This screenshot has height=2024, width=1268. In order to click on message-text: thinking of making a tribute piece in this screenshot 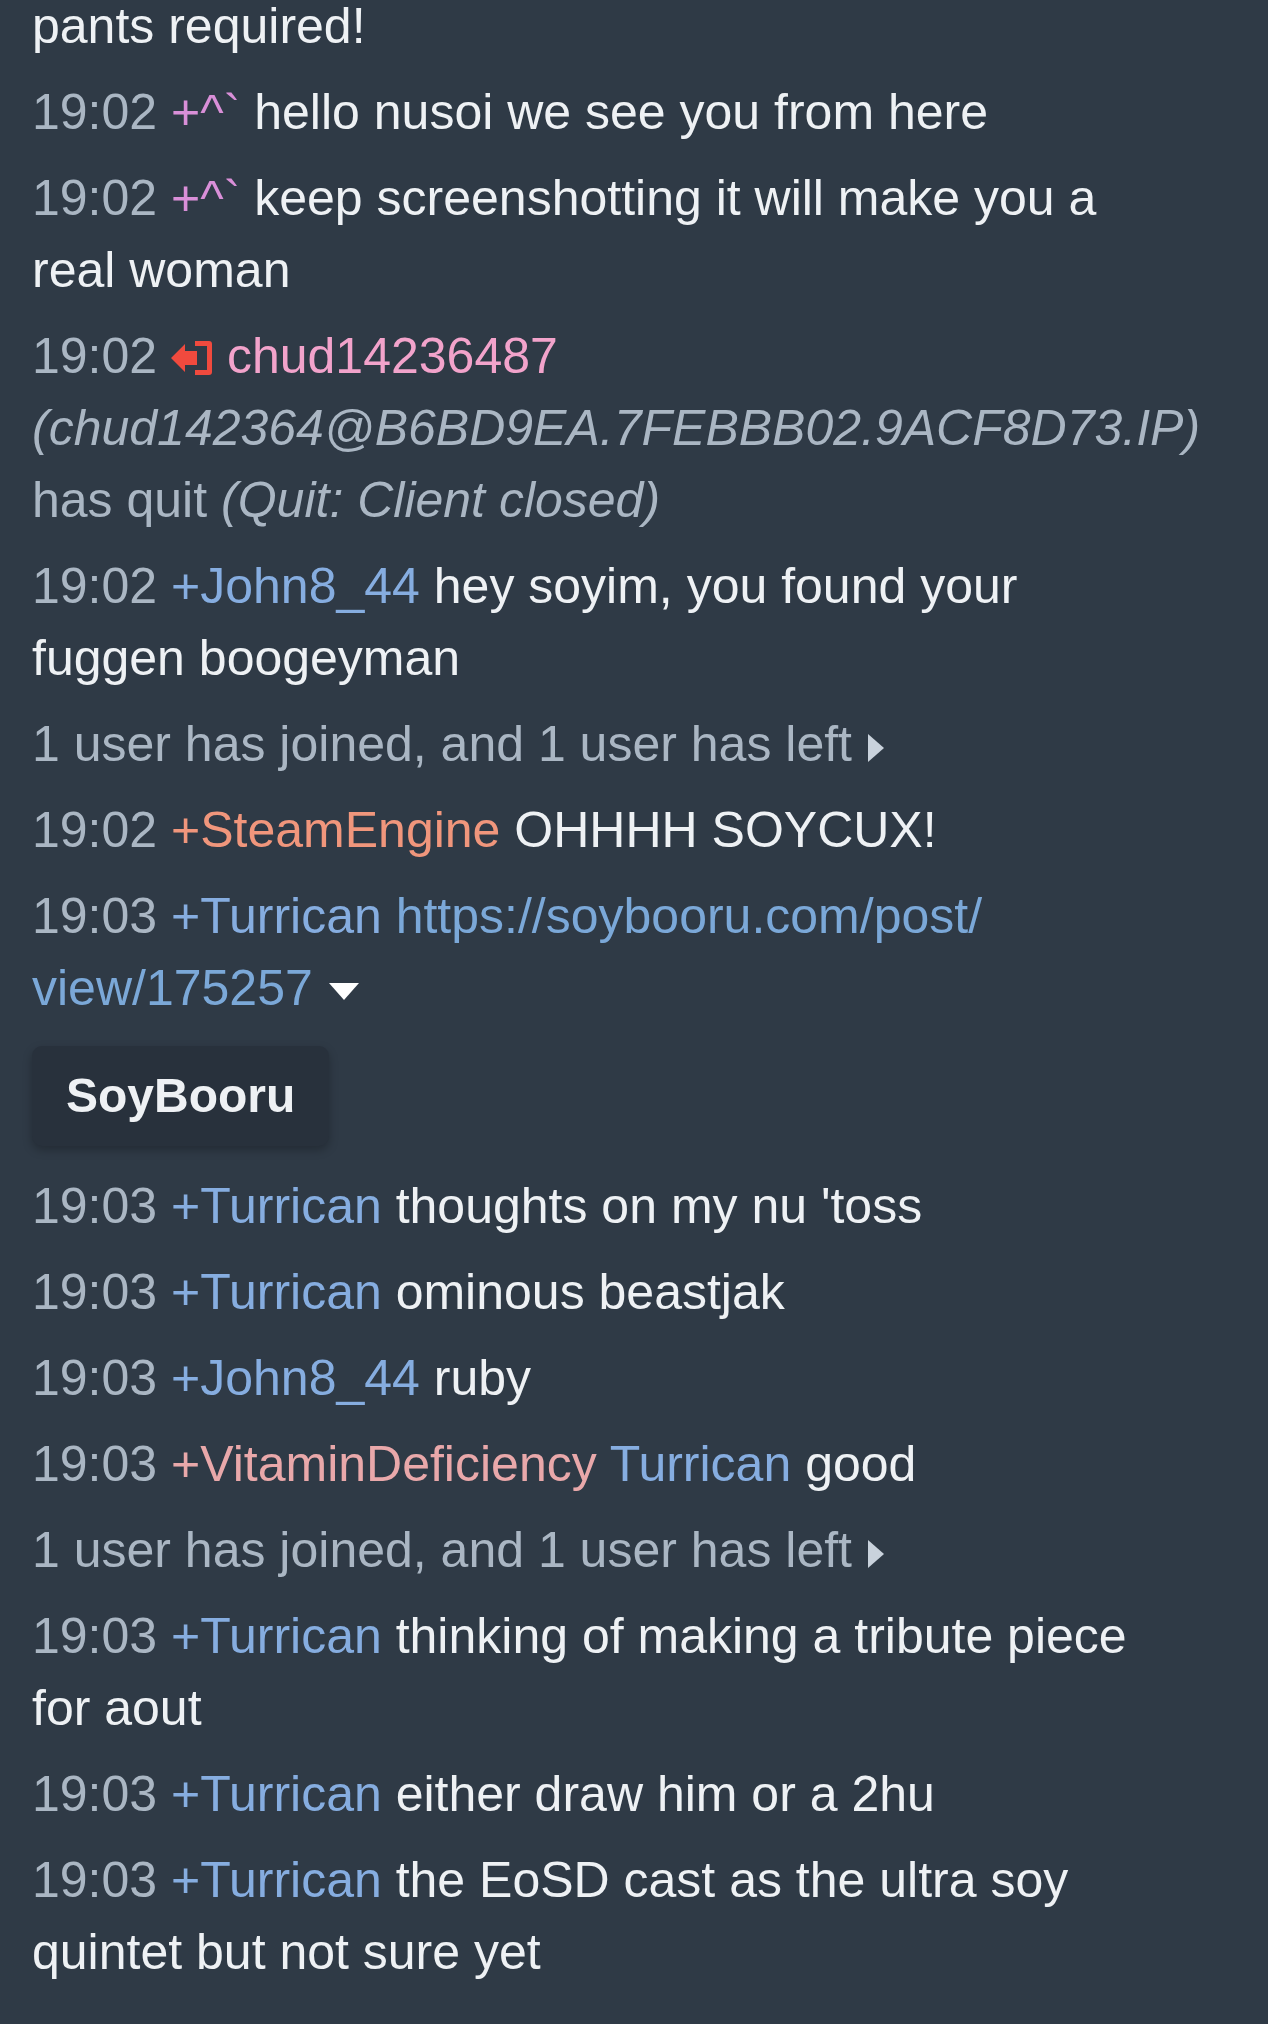, I will do `click(761, 1636)`.